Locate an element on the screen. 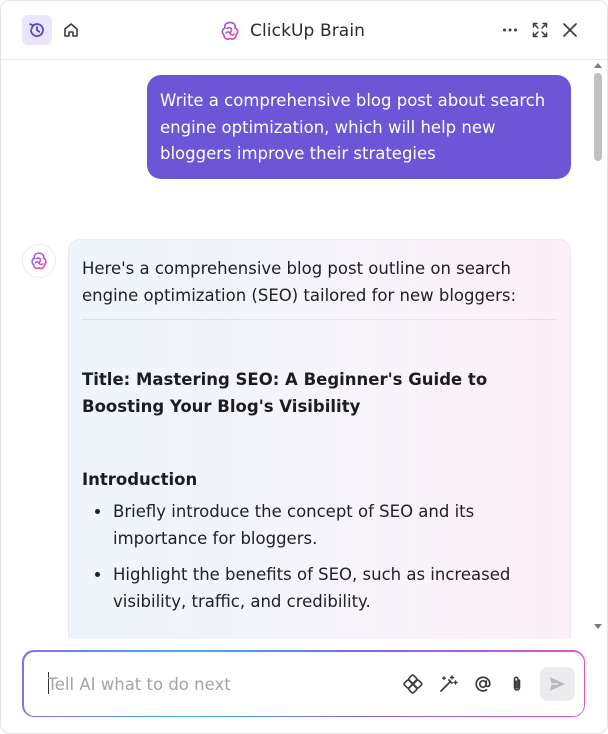 This screenshot has width=608, height=734. close-button is located at coordinates (570, 30).